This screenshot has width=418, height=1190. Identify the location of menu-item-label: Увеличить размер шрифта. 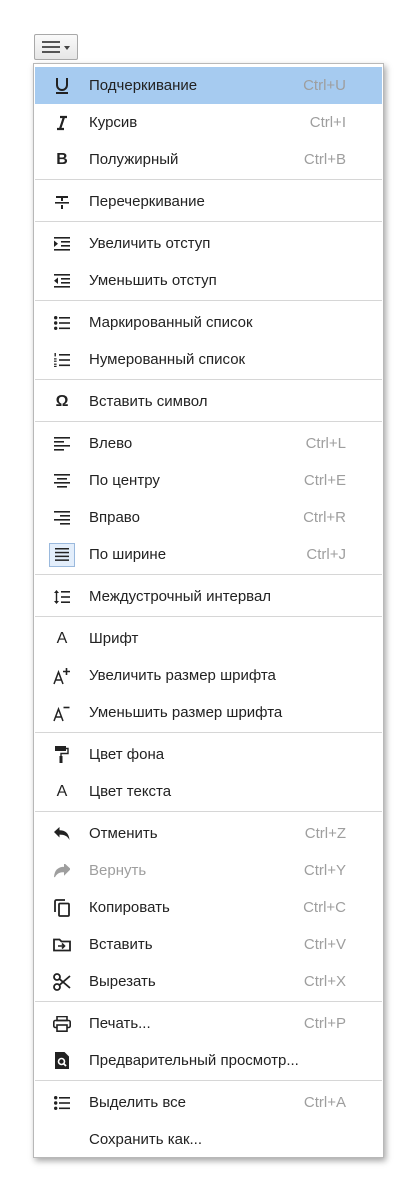
(182, 675).